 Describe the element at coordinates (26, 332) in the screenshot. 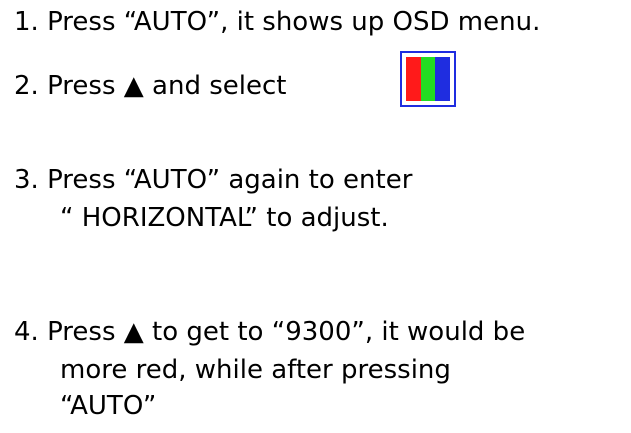

I see `step-4-number: 4.` at that location.